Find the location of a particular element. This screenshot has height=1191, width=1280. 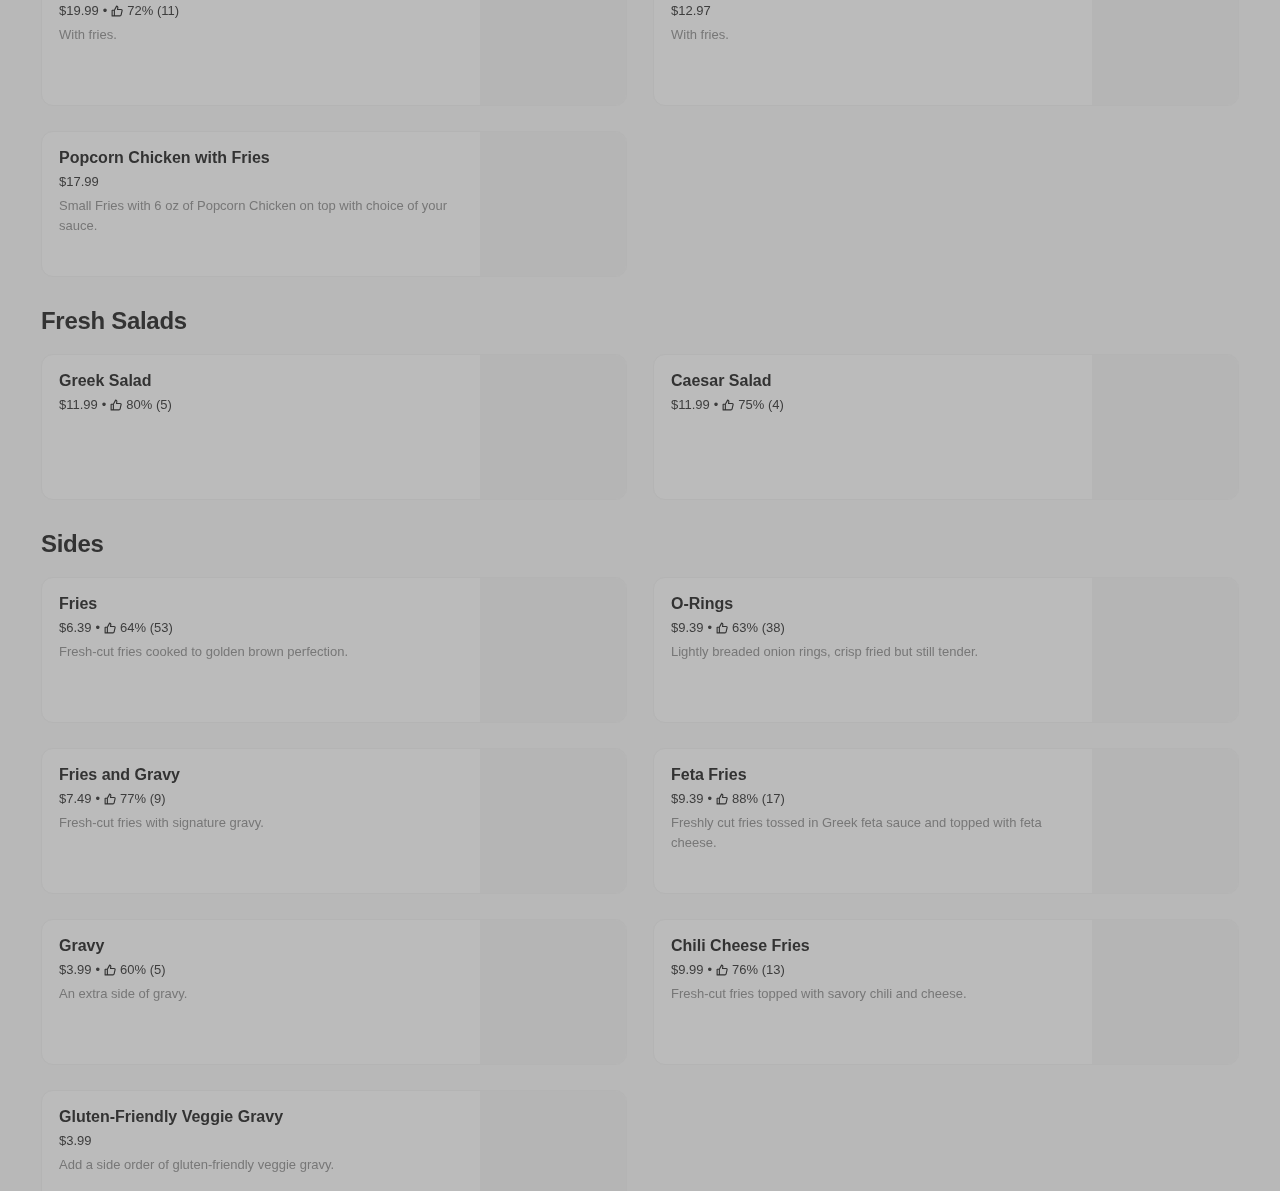

item-name: Chili Cheese Fries is located at coordinates (741, 946).